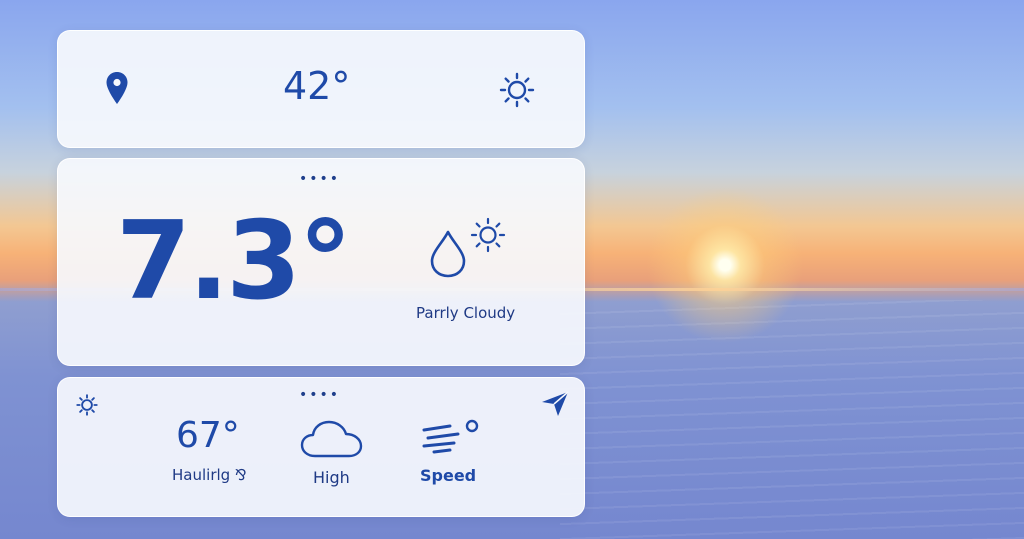 The image size is (1024, 539). What do you see at coordinates (555, 406) in the screenshot?
I see `navigation-arrow-icon` at bounding box center [555, 406].